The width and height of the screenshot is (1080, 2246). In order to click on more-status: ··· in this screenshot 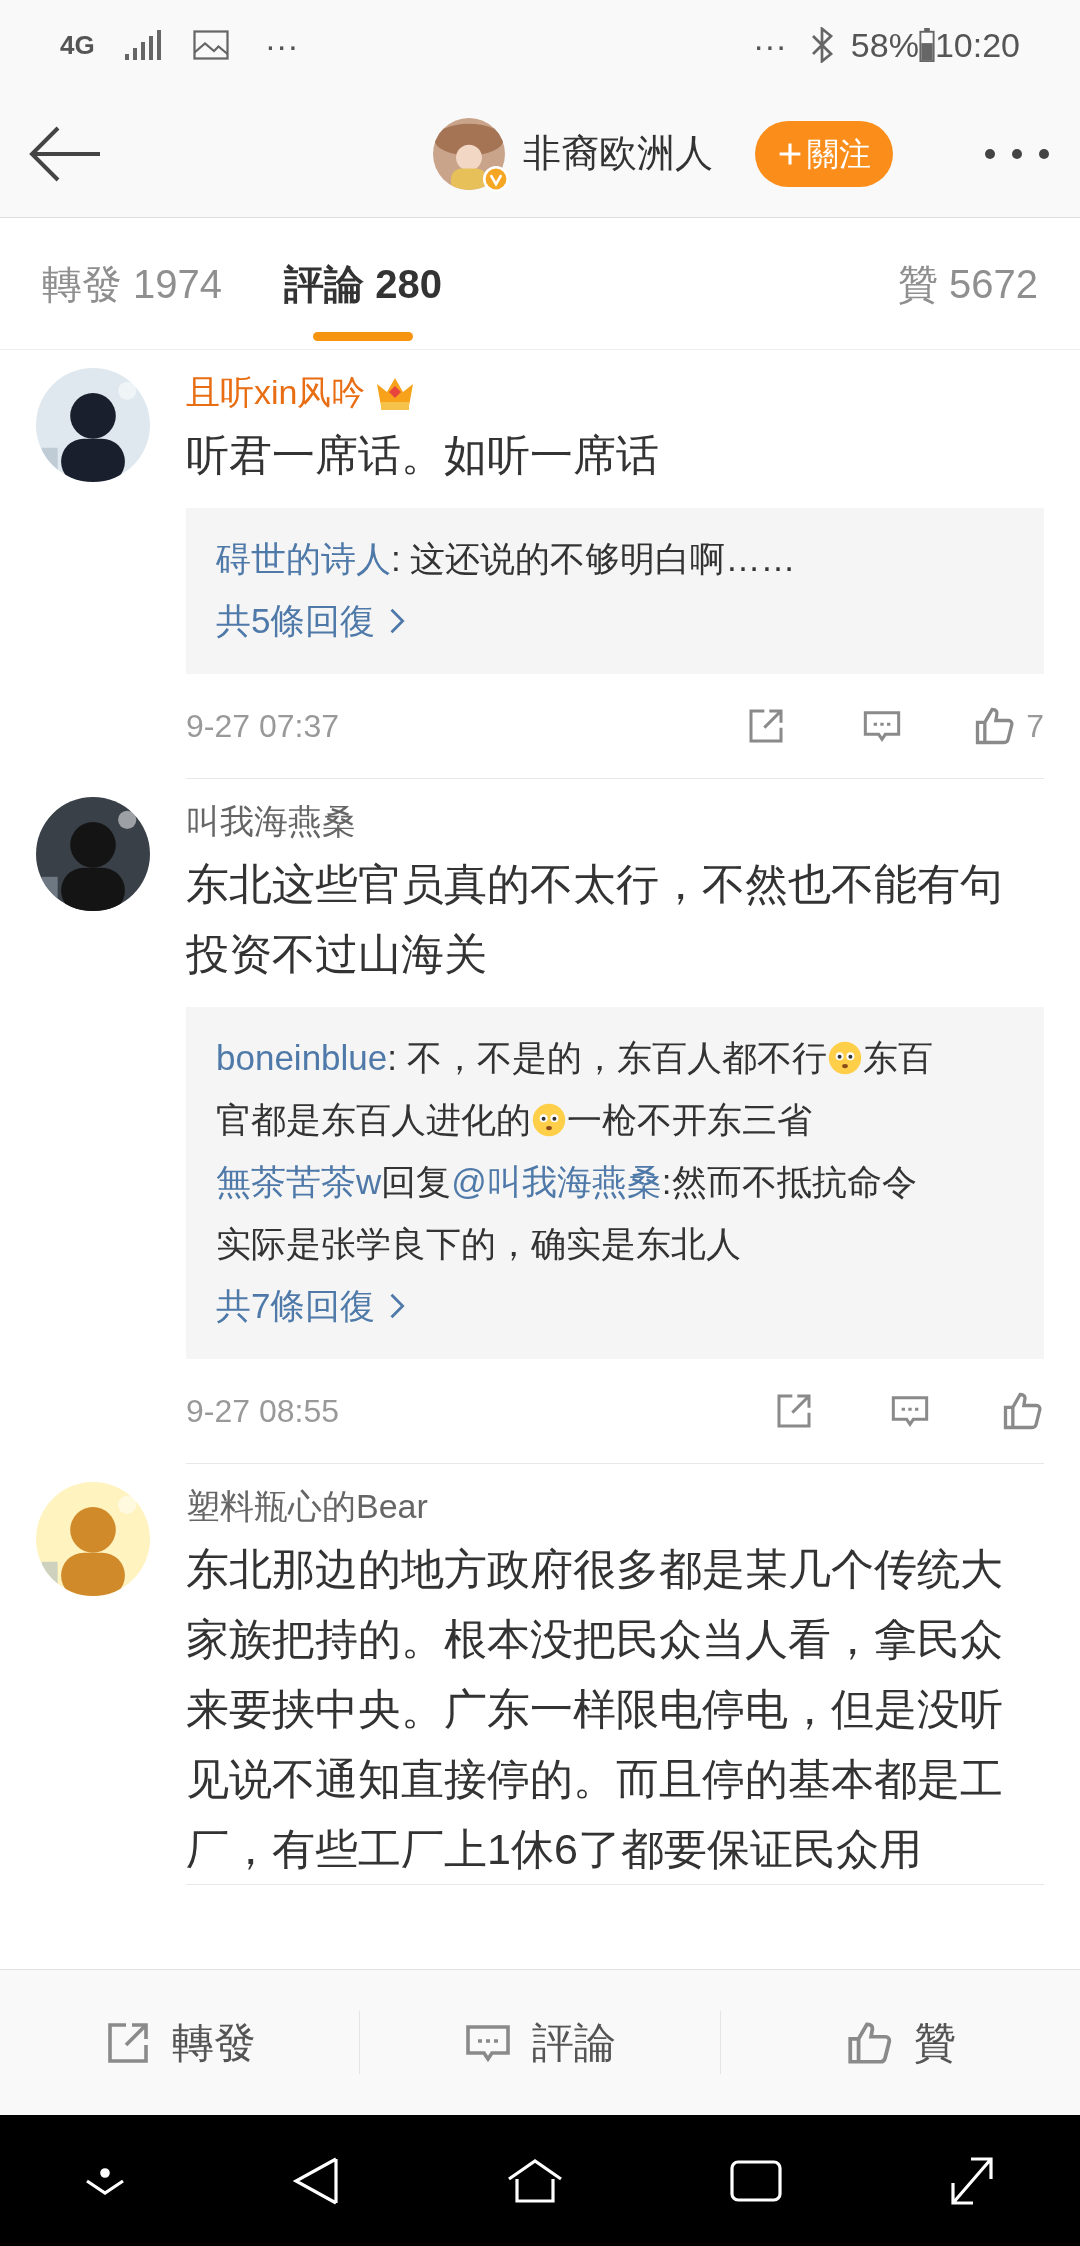, I will do `click(769, 45)`.